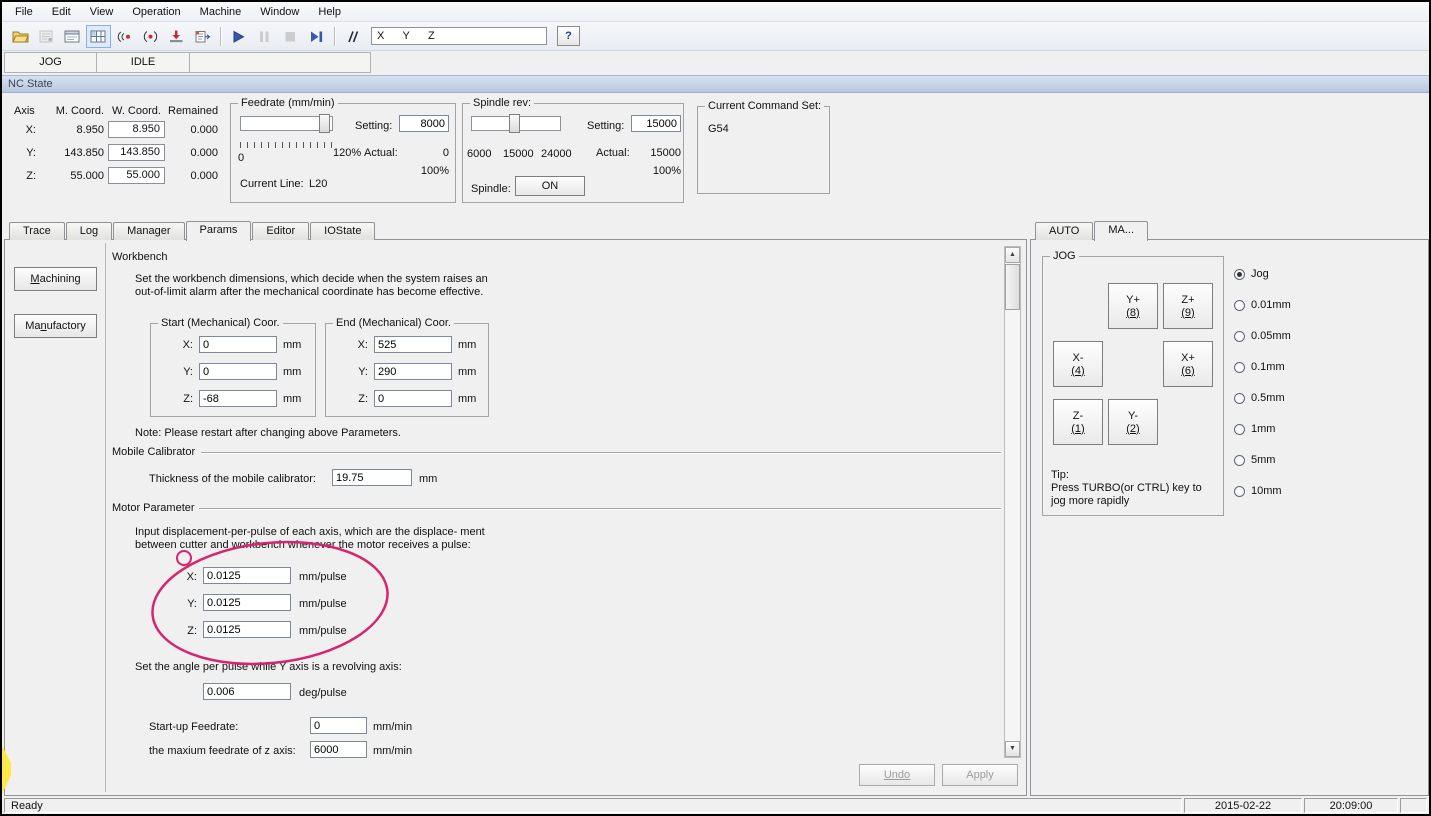 The width and height of the screenshot is (1431, 816). I want to click on tab-log: Log, so click(89, 231).